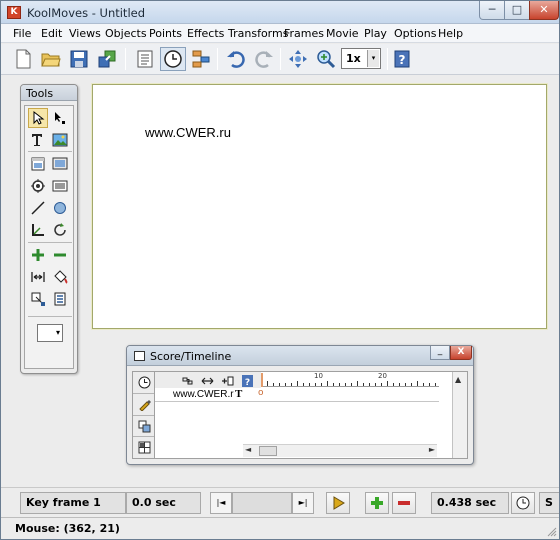  Describe the element at coordinates (458, 379) in the screenshot. I see `scroll-up-icon: ▲` at that location.